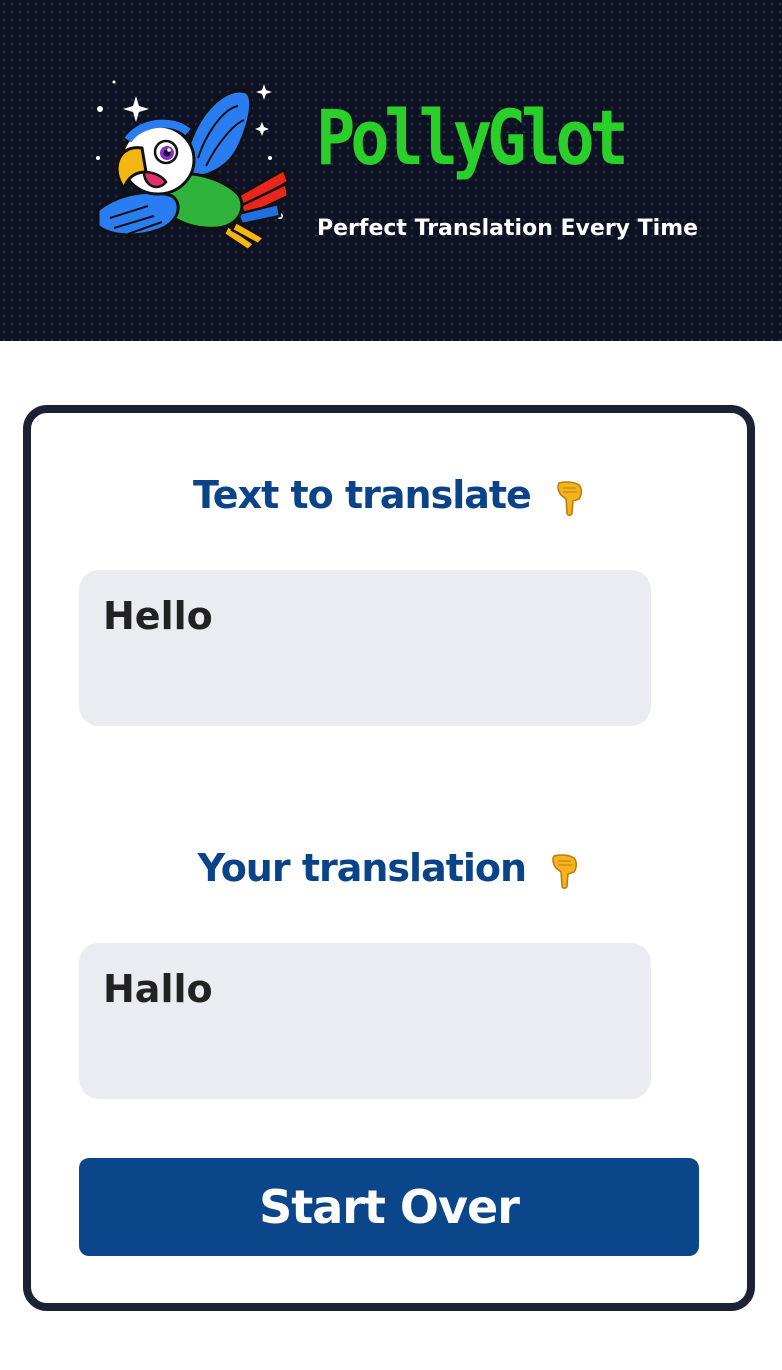  Describe the element at coordinates (365, 648) in the screenshot. I see `source-text-field: Hello` at that location.